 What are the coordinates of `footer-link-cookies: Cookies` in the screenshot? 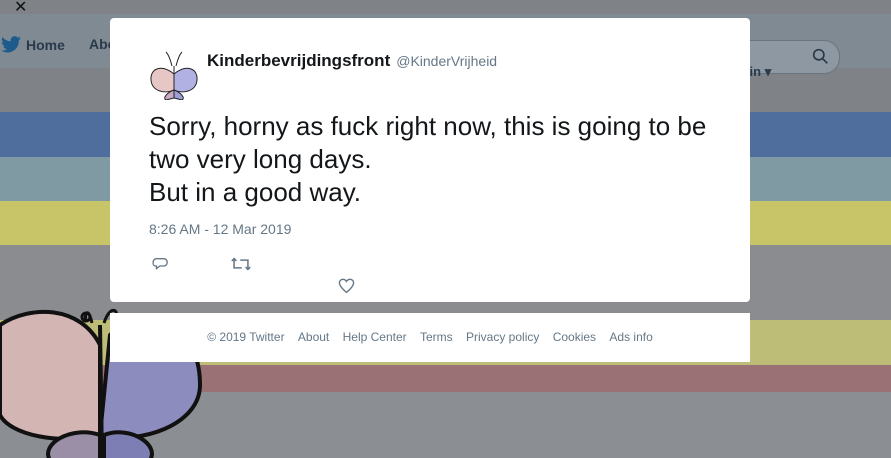 It's located at (574, 337).